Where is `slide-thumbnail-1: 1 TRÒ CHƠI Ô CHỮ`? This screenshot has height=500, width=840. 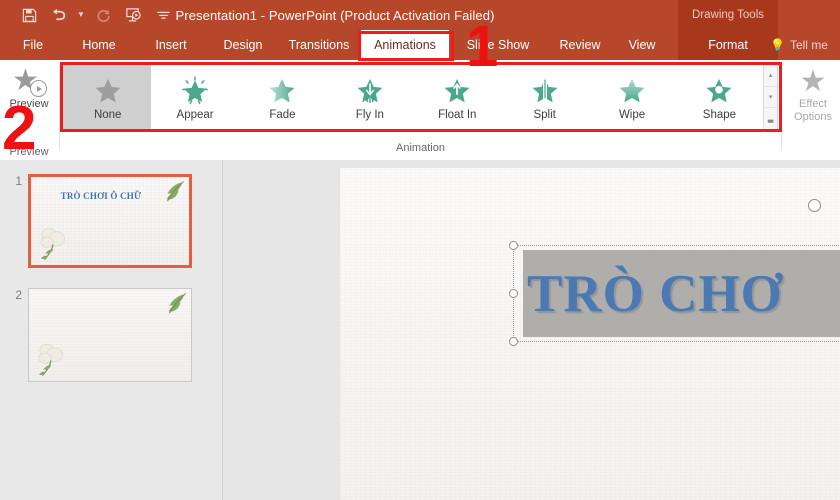 slide-thumbnail-1: 1 TRÒ CHƠI Ô CHỮ is located at coordinates (98, 221).